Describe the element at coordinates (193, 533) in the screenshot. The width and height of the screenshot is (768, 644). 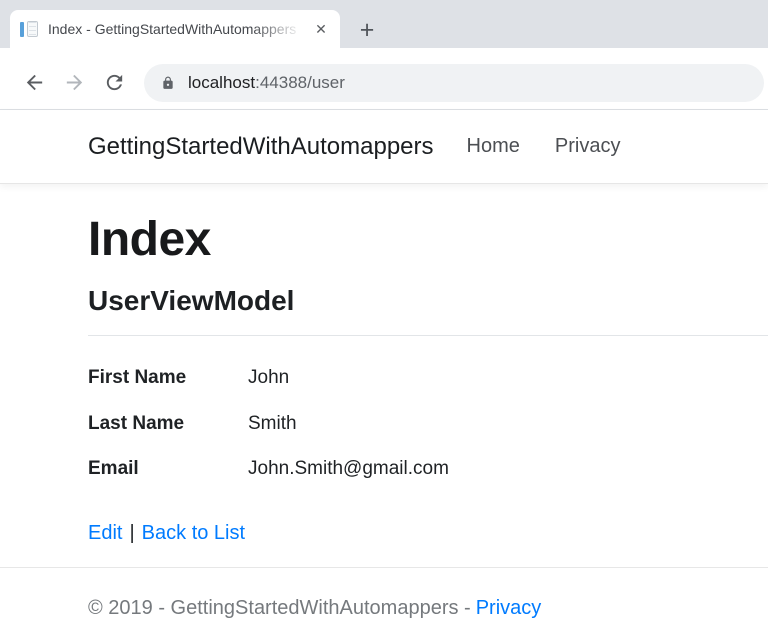
I see `back-to-list-link: Back to List` at that location.